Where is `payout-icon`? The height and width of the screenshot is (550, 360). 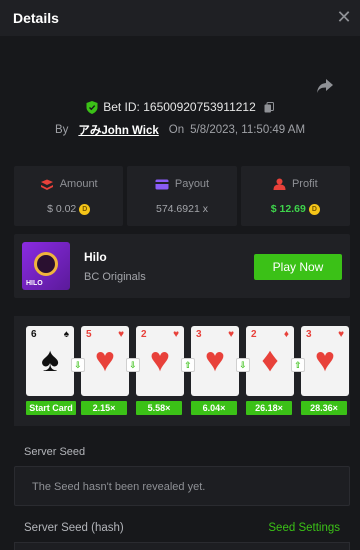
payout-icon is located at coordinates (162, 184).